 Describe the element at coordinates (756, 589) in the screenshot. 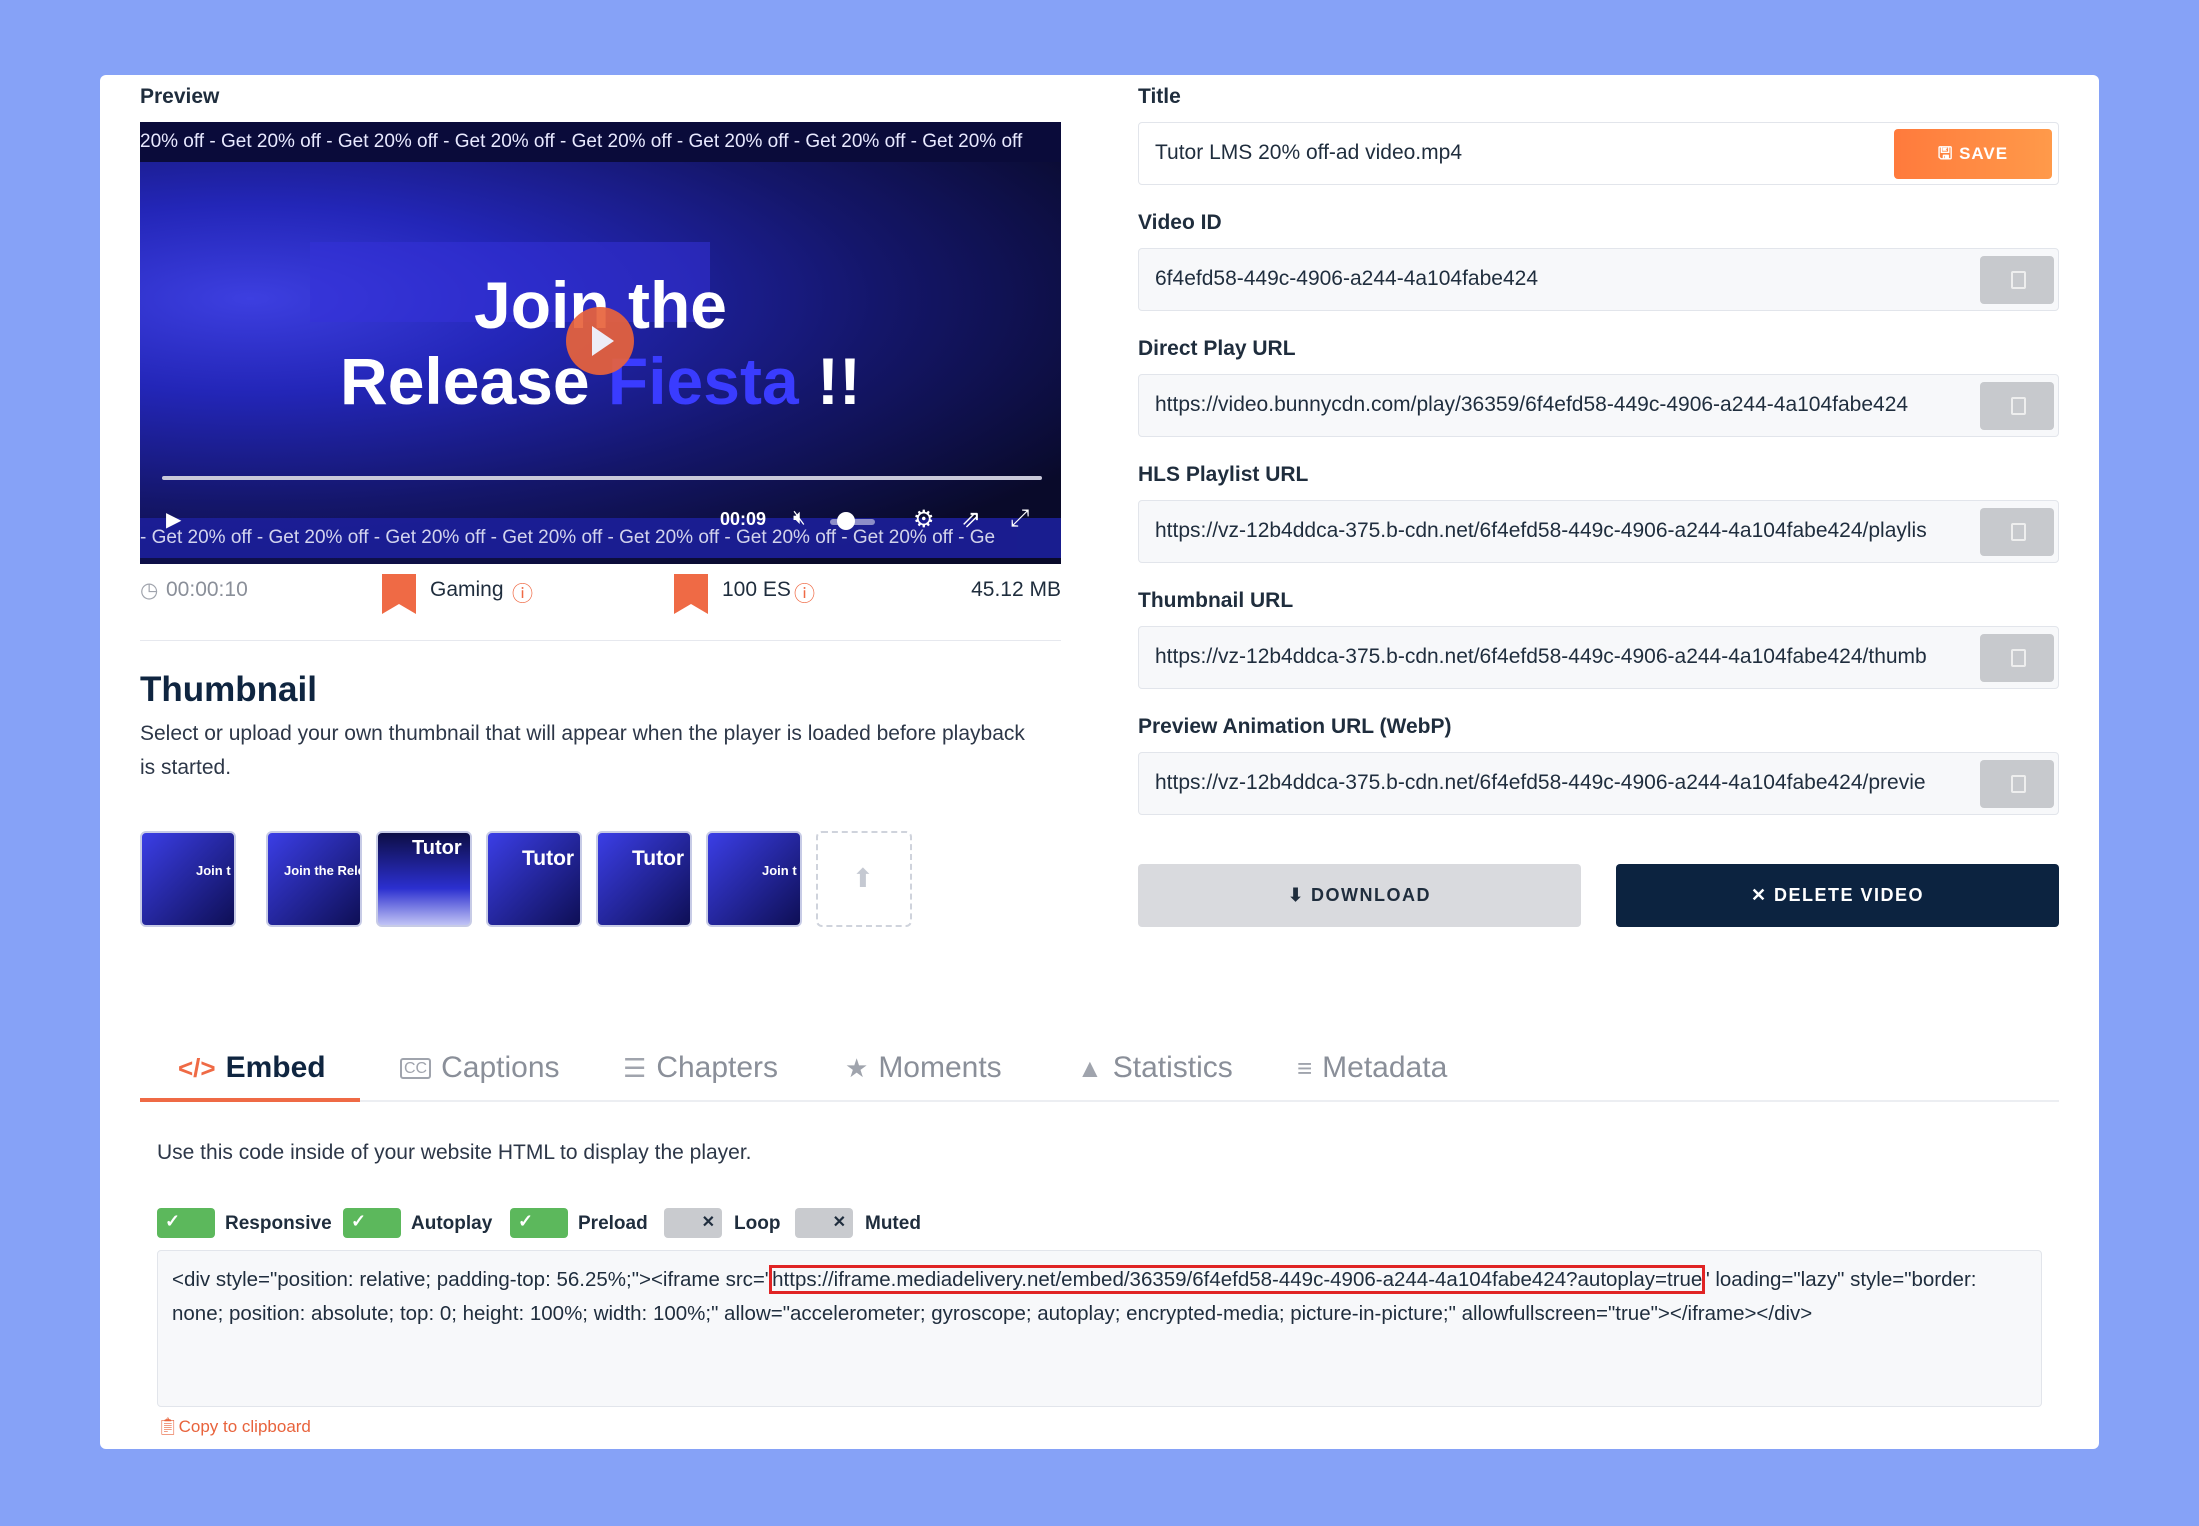

I see `rating-text: 100 ES` at that location.